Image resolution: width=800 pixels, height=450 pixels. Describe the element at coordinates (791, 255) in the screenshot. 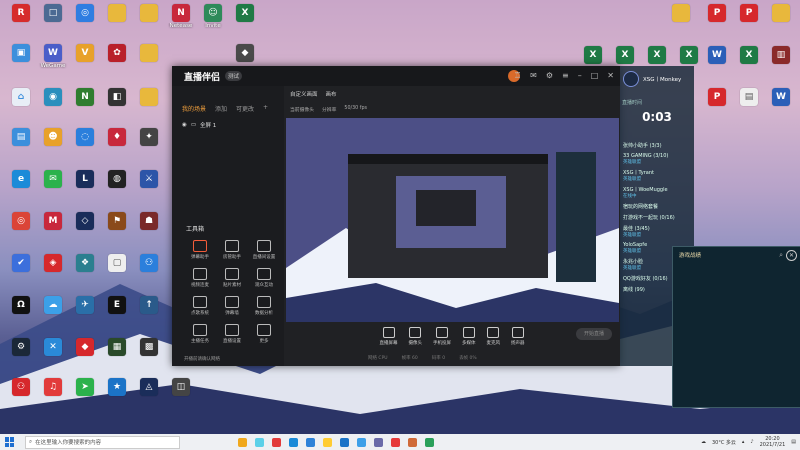

I see `close-icon: ✕` at that location.